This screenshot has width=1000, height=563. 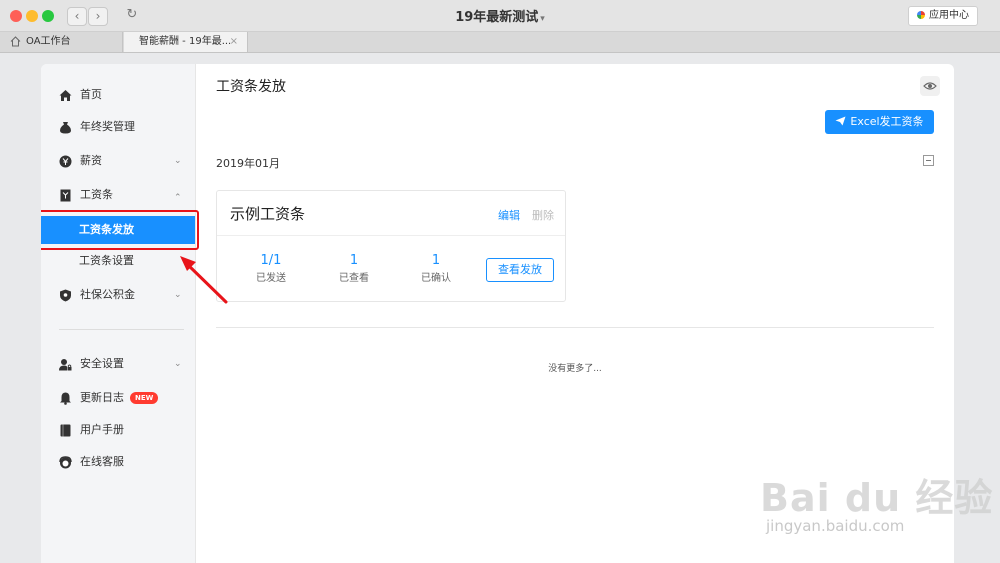 I want to click on sidebar-item-payslip: 工资条 ⌃, so click(x=118, y=195).